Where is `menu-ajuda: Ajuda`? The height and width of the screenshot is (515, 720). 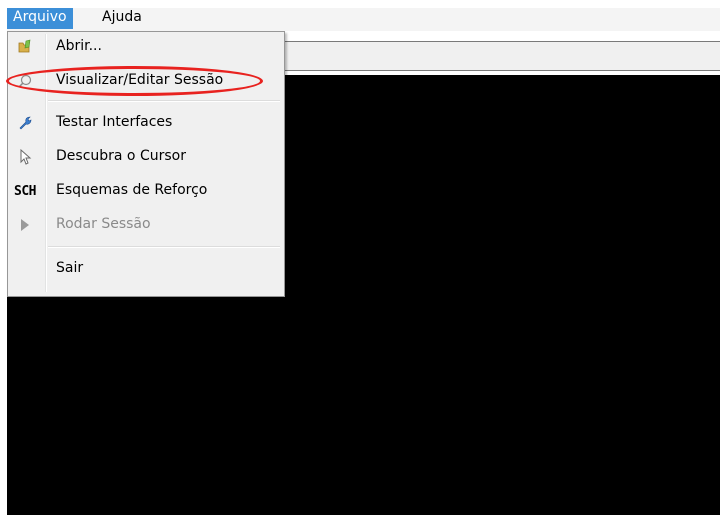
menu-ajuda: Ajuda is located at coordinates (122, 18).